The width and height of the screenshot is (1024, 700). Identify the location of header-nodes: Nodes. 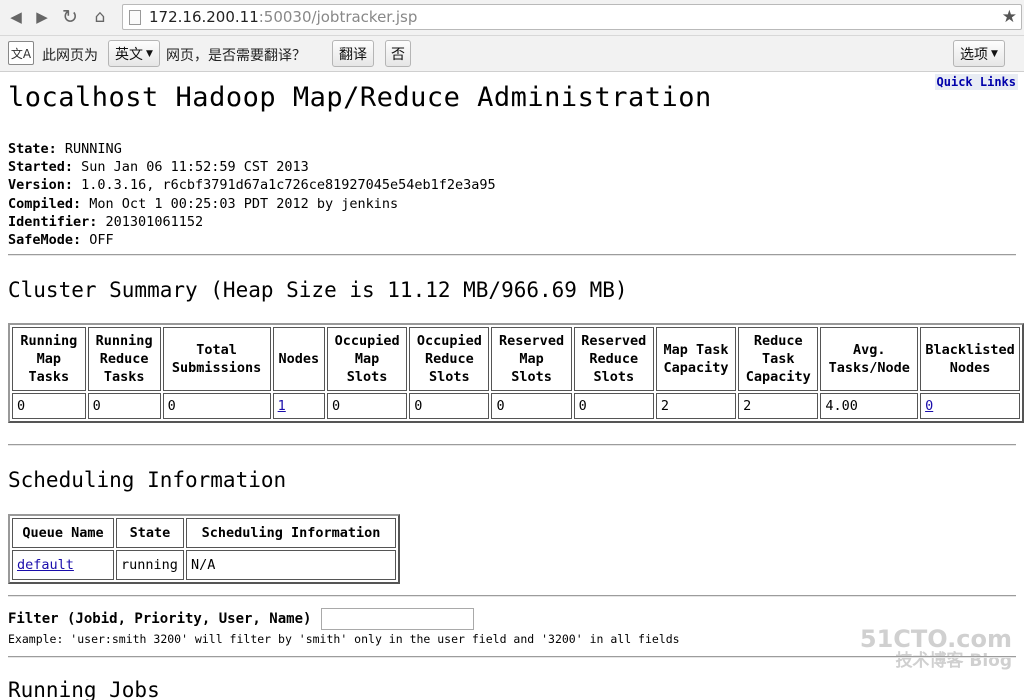
(299, 359).